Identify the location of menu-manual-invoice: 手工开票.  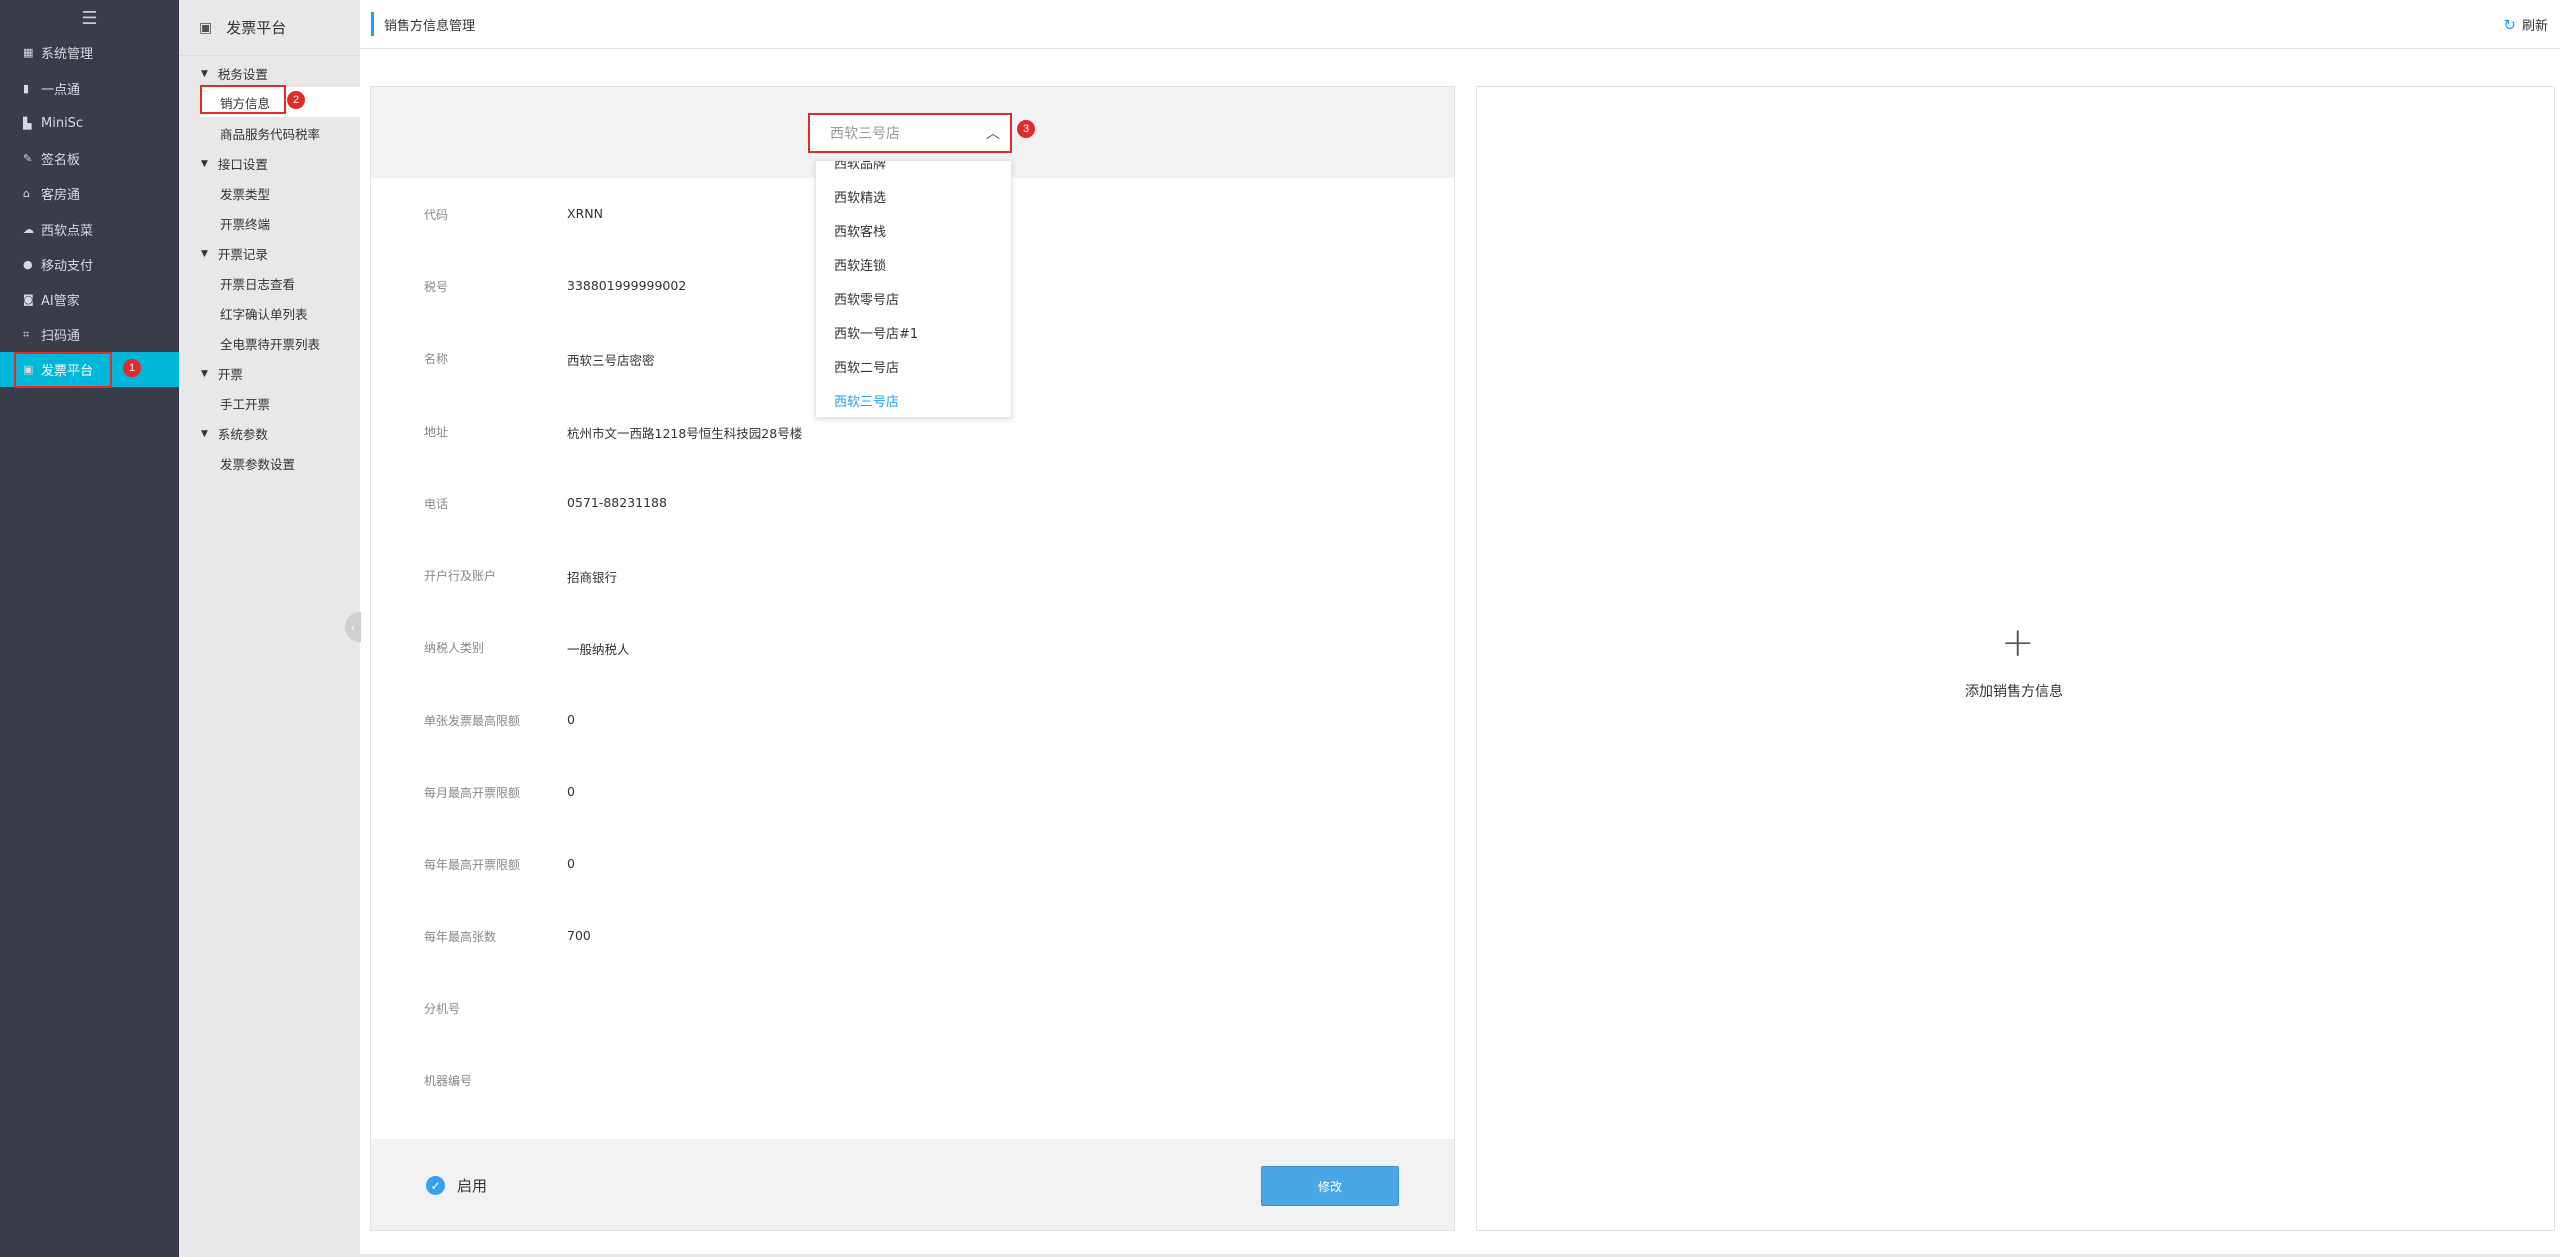
(245, 403).